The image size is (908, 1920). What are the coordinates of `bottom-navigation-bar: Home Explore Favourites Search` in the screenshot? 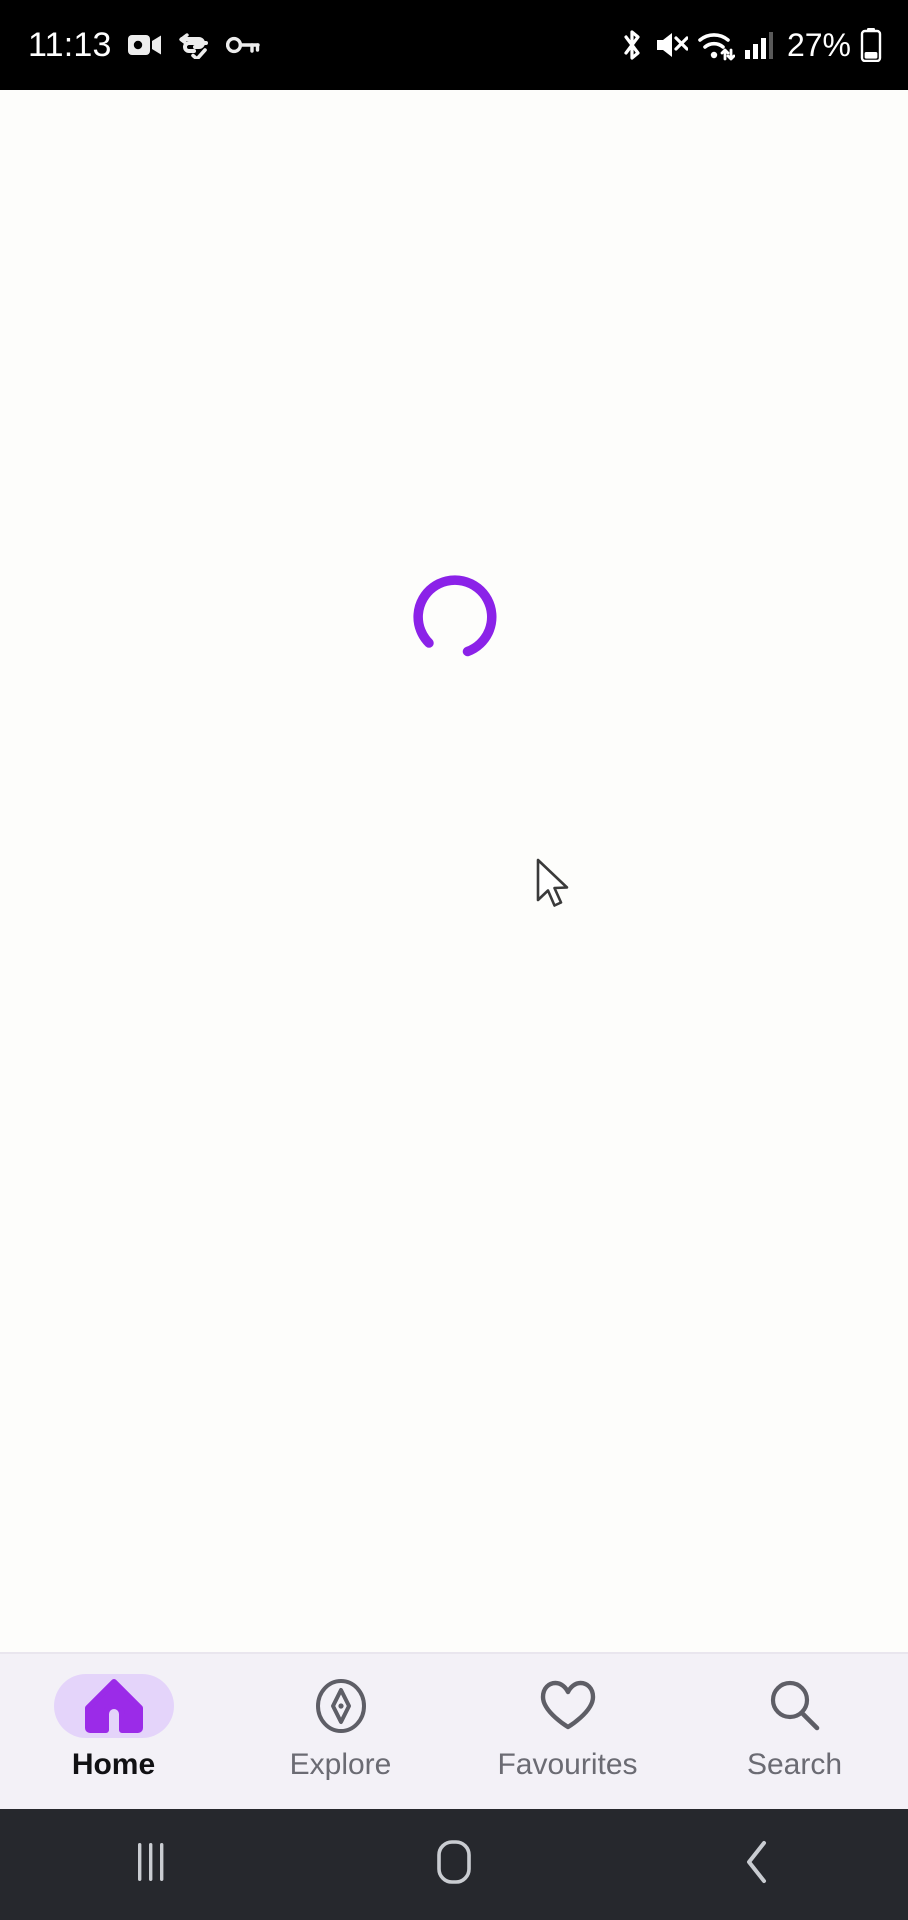 It's located at (454, 1730).